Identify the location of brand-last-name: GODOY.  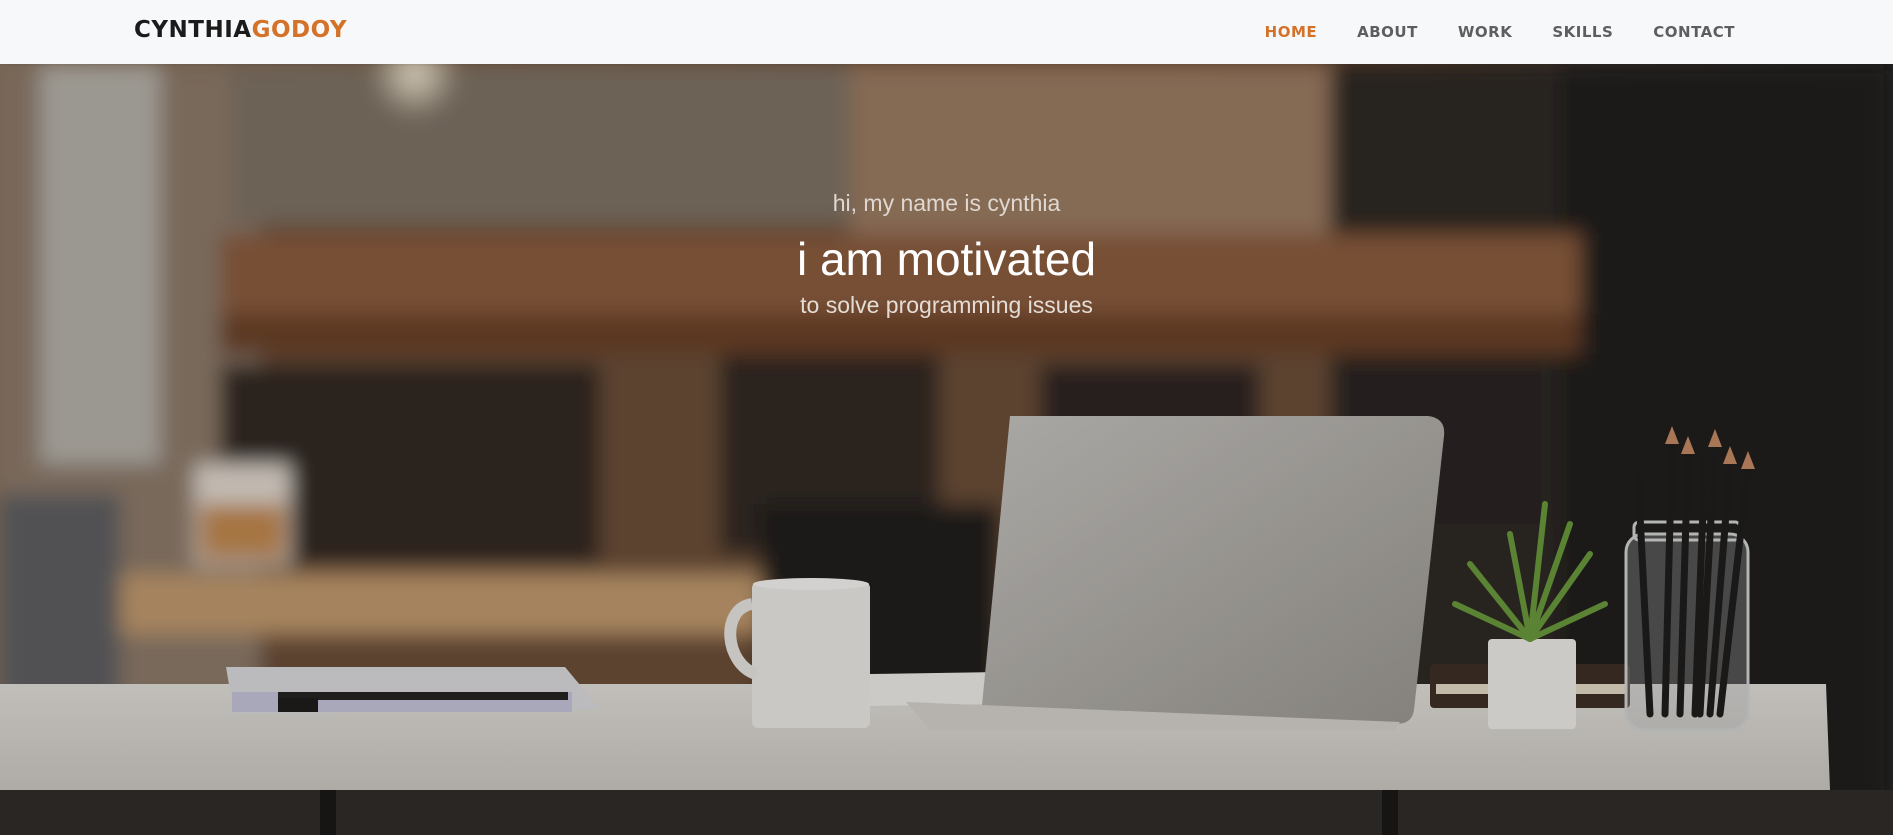
(299, 30).